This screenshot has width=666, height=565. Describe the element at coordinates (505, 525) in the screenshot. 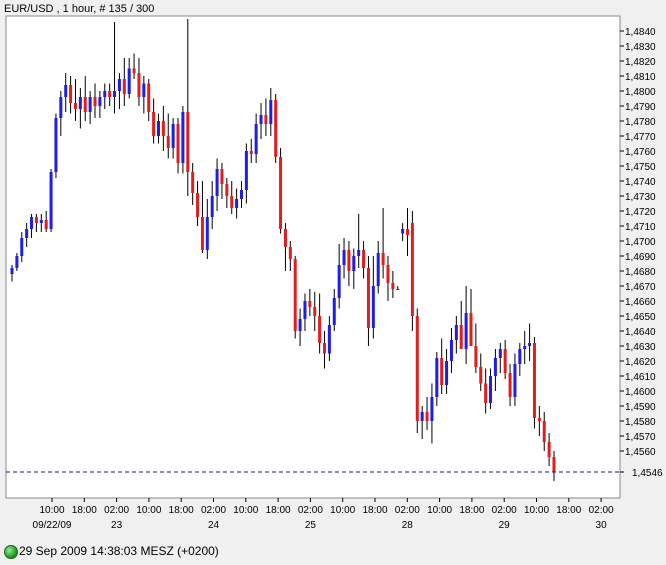

I see `date-label: 29` at that location.